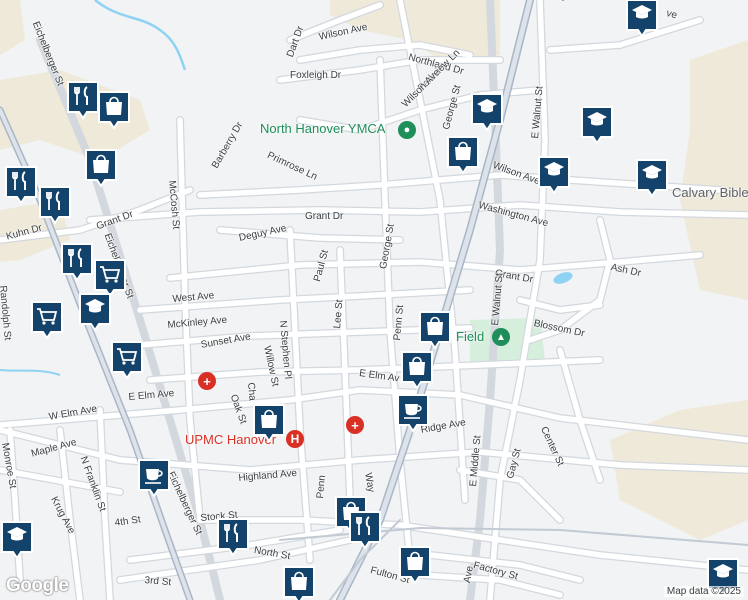 The image size is (748, 600). I want to click on street-label-foxleigh-dr: Foxleigh Dr, so click(316, 75).